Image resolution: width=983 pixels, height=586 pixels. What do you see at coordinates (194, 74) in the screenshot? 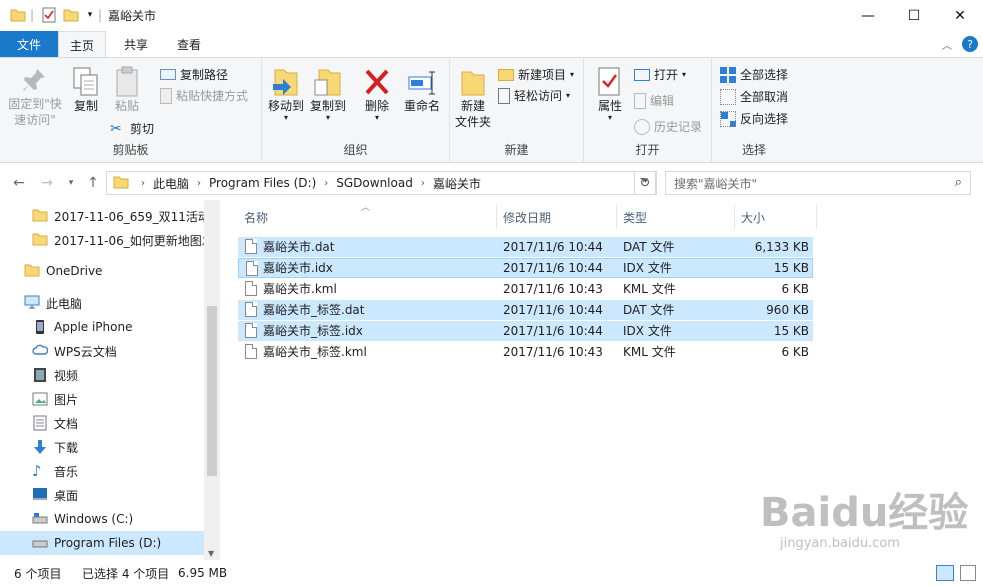
I see `copy-path-button: 复制路径` at bounding box center [194, 74].